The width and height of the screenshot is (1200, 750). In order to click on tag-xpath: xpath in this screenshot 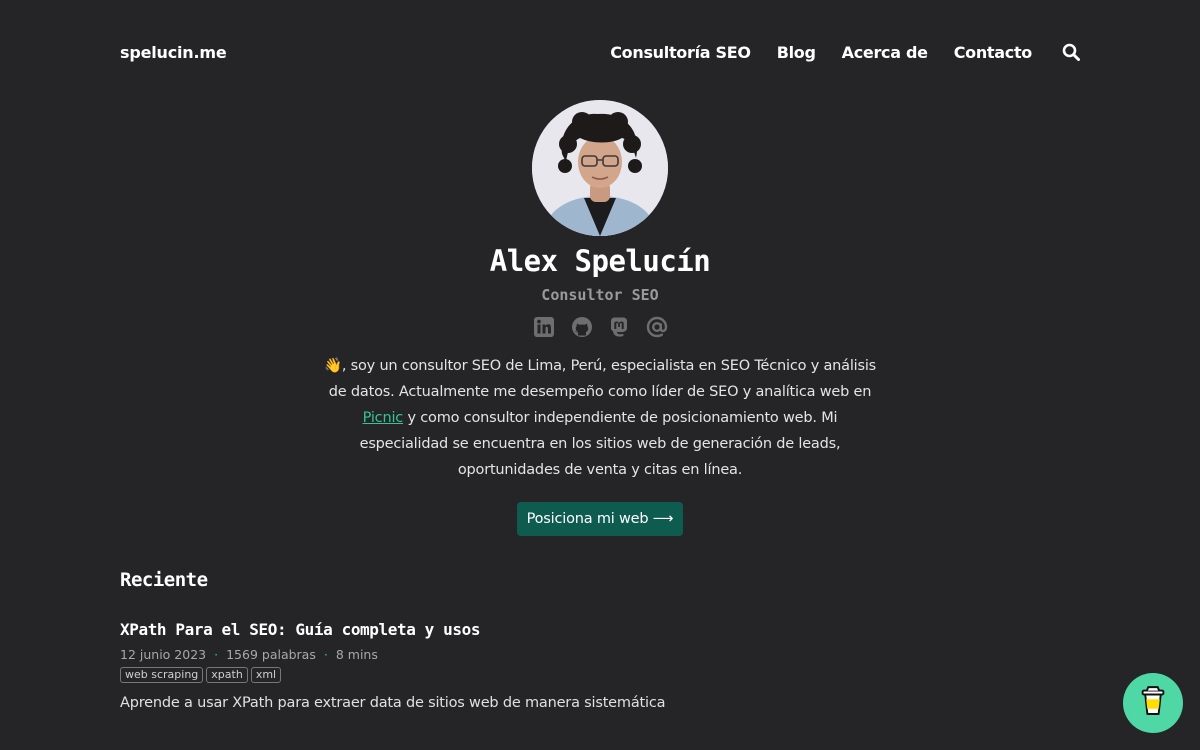, I will do `click(227, 675)`.